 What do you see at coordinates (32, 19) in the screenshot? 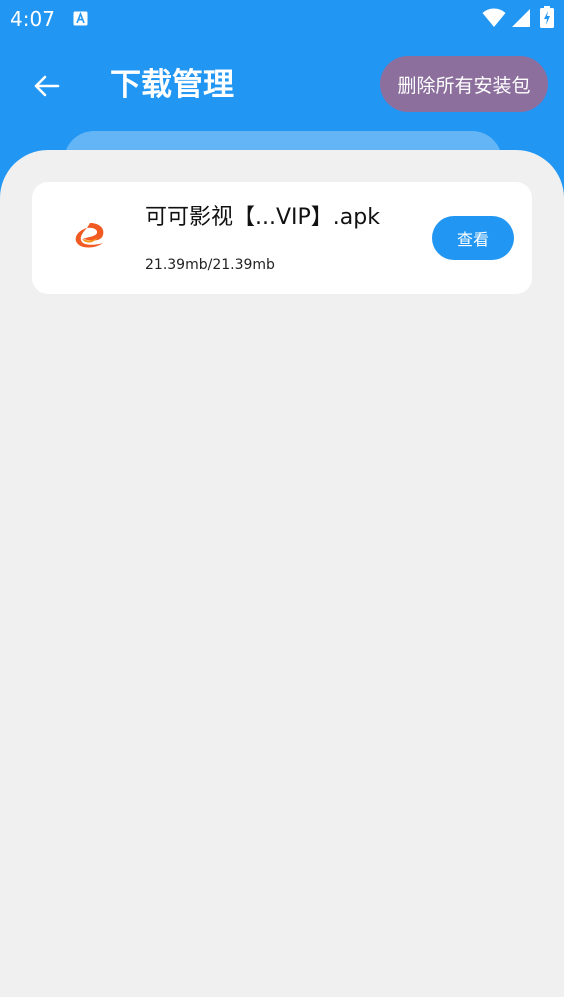
I see `status-time: 4:07` at bounding box center [32, 19].